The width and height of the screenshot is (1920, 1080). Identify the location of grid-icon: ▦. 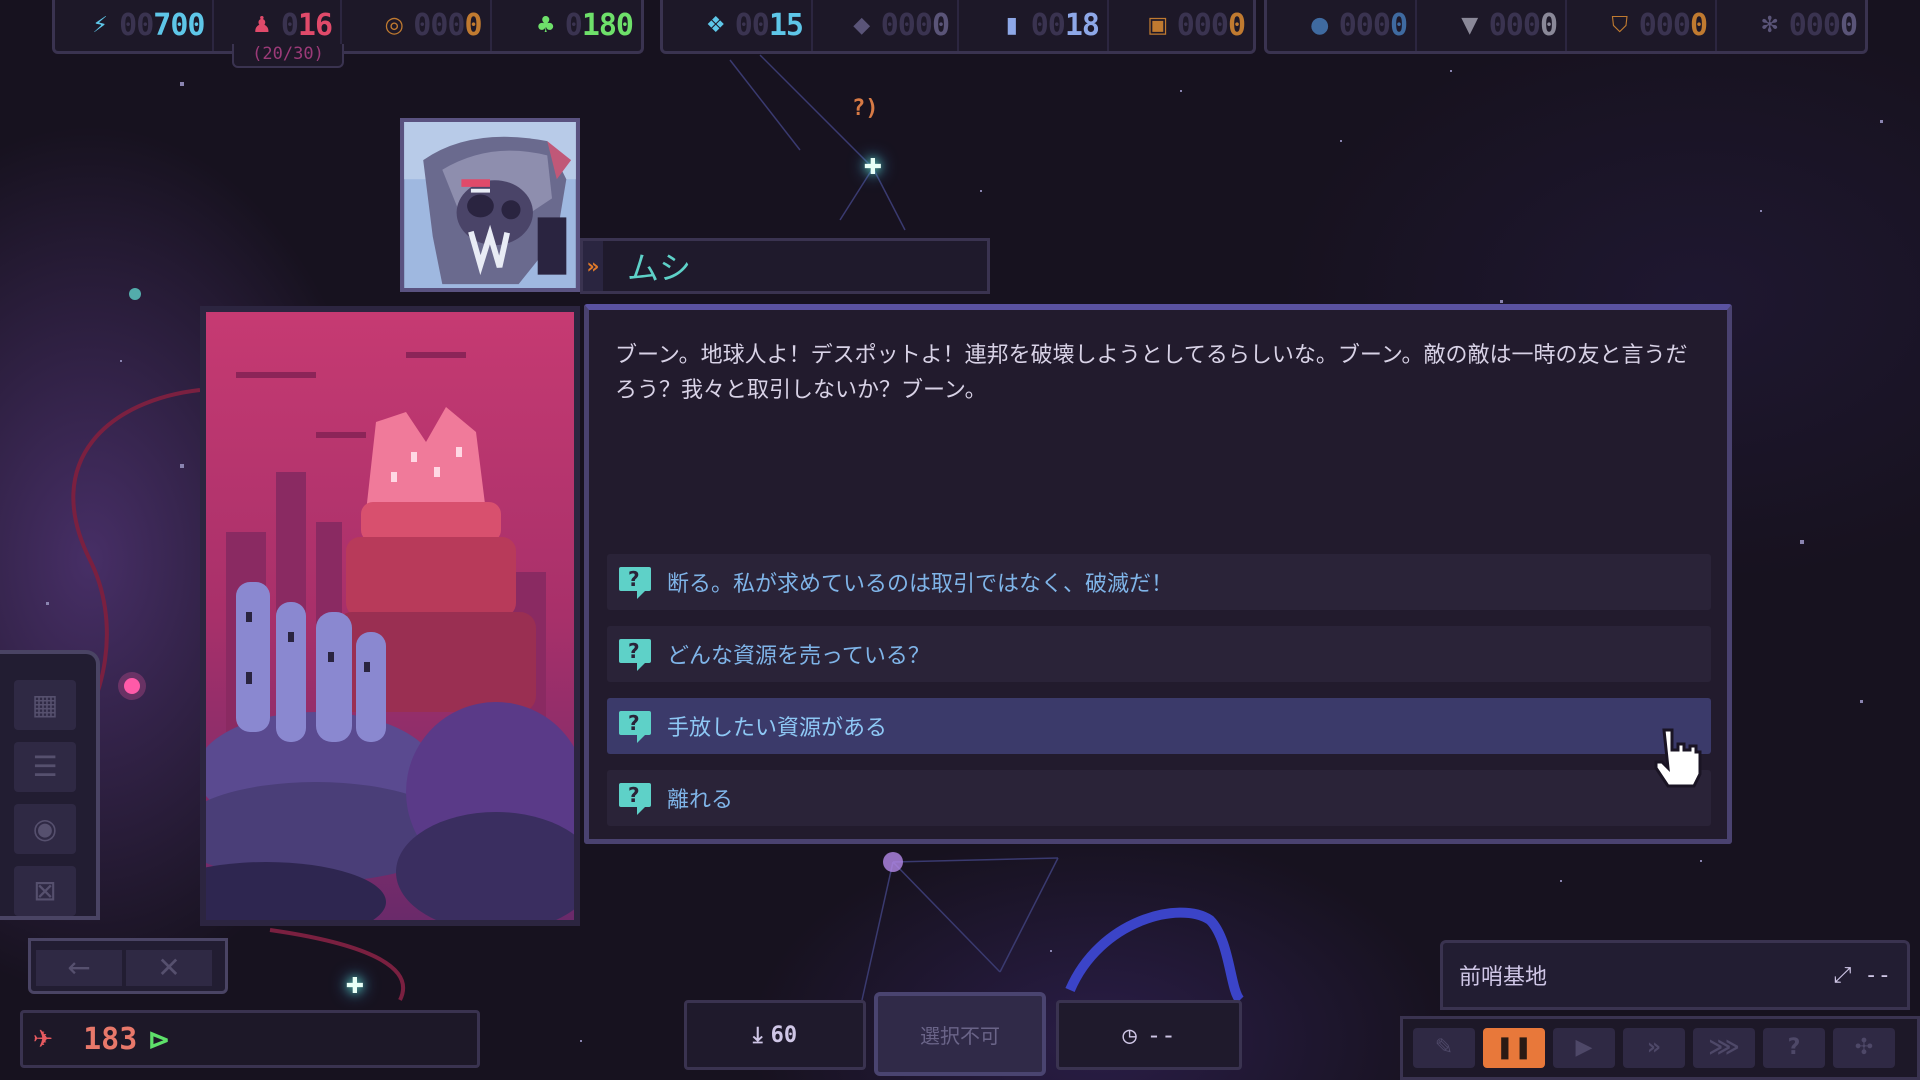
(45, 704).